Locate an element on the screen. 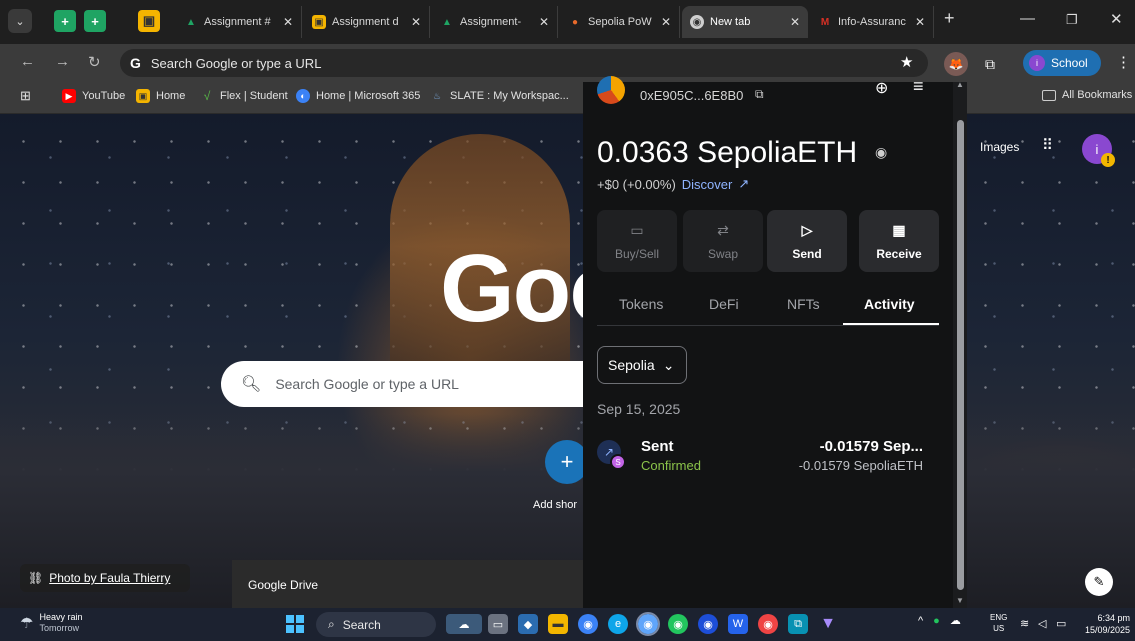 This screenshot has width=1135, height=641. pinned-tab-classroom: ▣ is located at coordinates (149, 21).